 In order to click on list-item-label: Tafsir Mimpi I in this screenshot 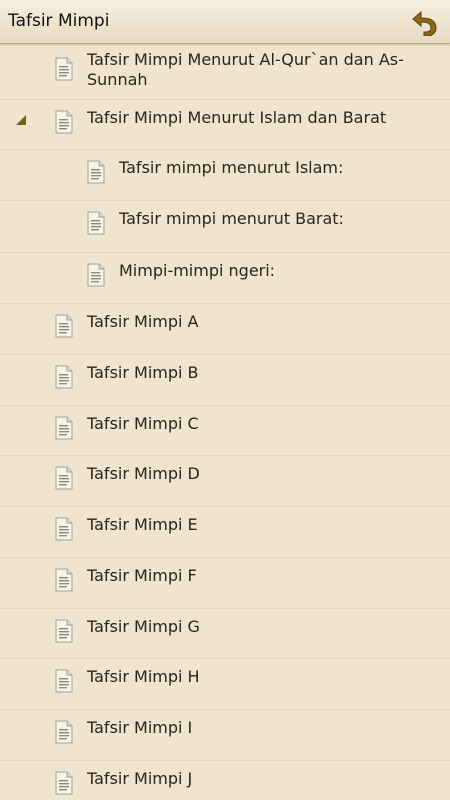, I will do `click(140, 727)`.